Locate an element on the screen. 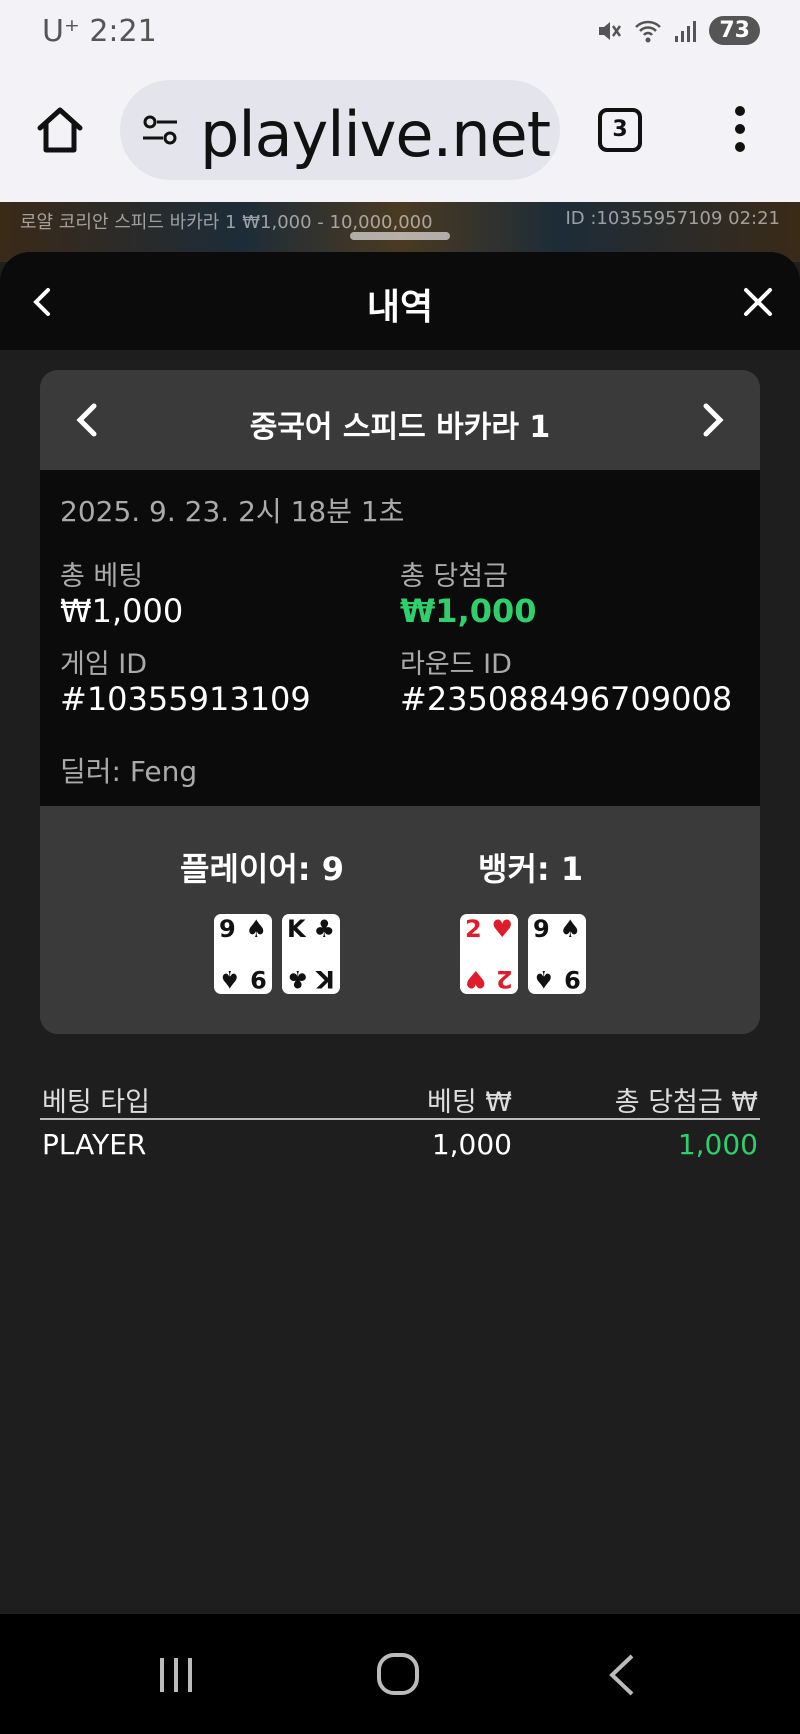 The width and height of the screenshot is (800, 1734). table-row: PLAYER 1,000 1,000 is located at coordinates (400, 1144).